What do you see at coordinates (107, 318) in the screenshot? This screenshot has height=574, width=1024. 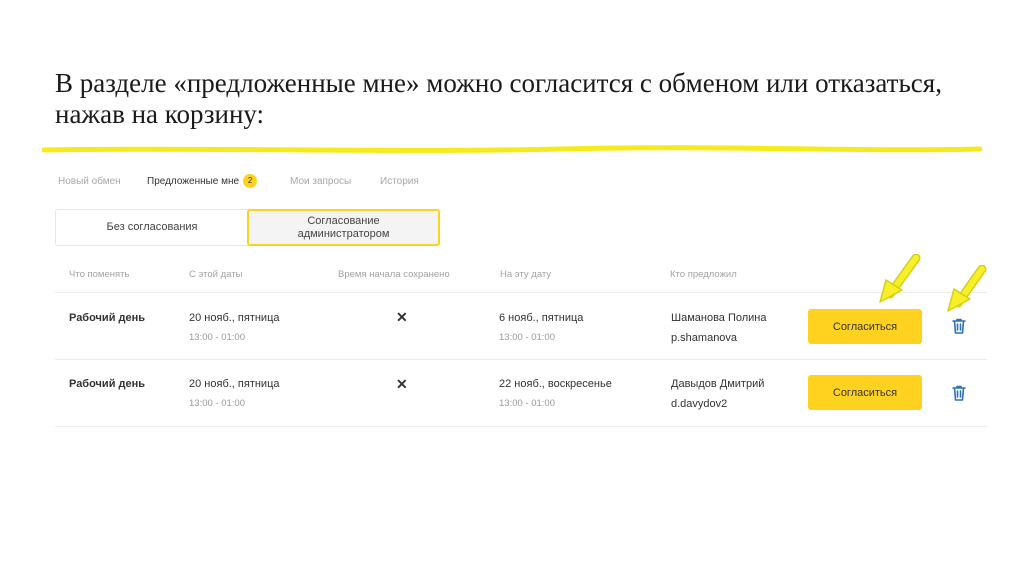 I see `row-1-what: Рабочий день` at bounding box center [107, 318].